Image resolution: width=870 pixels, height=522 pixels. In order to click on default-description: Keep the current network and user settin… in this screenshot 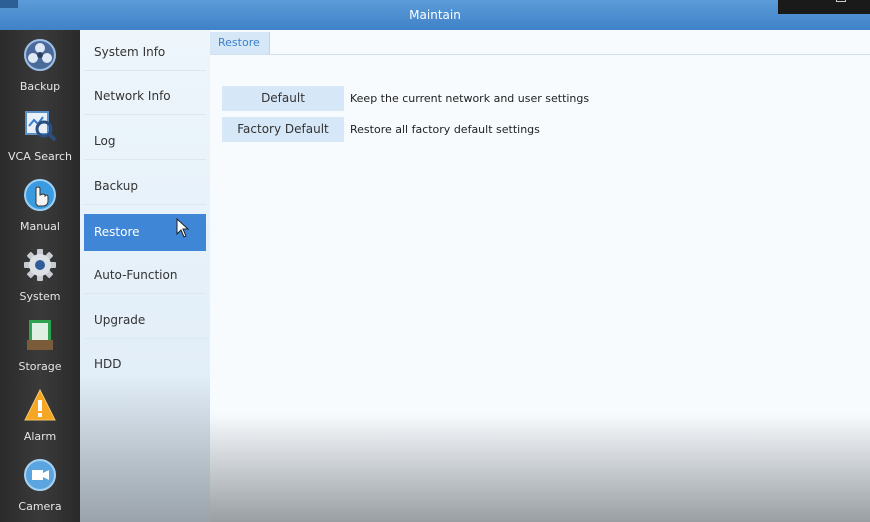, I will do `click(470, 98)`.